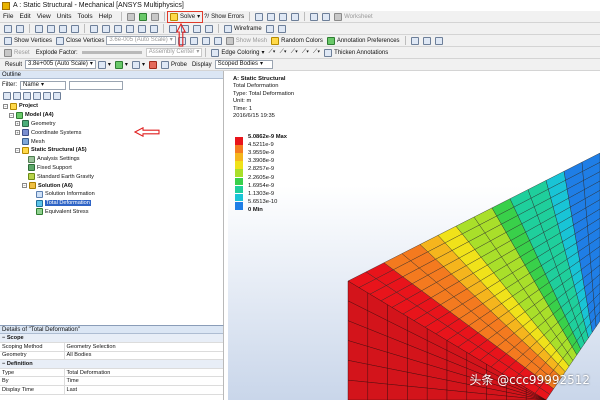  I want to click on tree-node-analysis-settings: Analysis Settings, so click(111, 159).